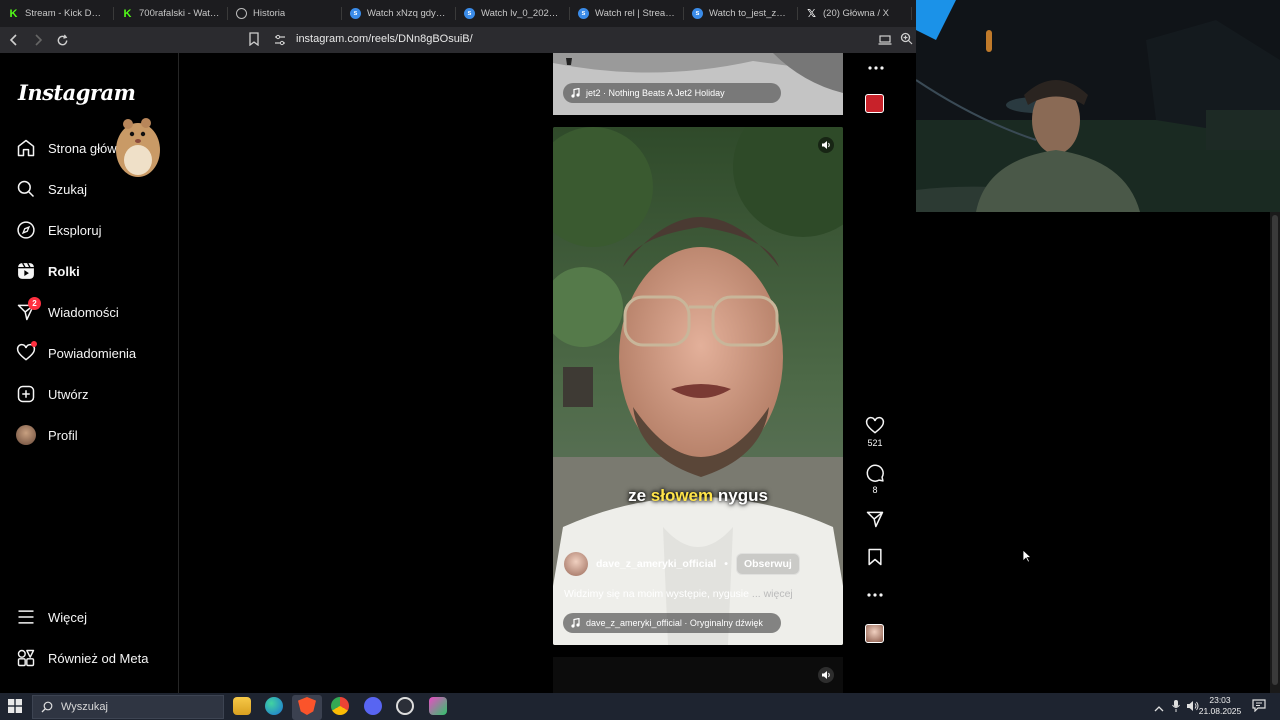 The image size is (1280, 720). What do you see at coordinates (340, 706) in the screenshot?
I see `chrome-icon` at bounding box center [340, 706].